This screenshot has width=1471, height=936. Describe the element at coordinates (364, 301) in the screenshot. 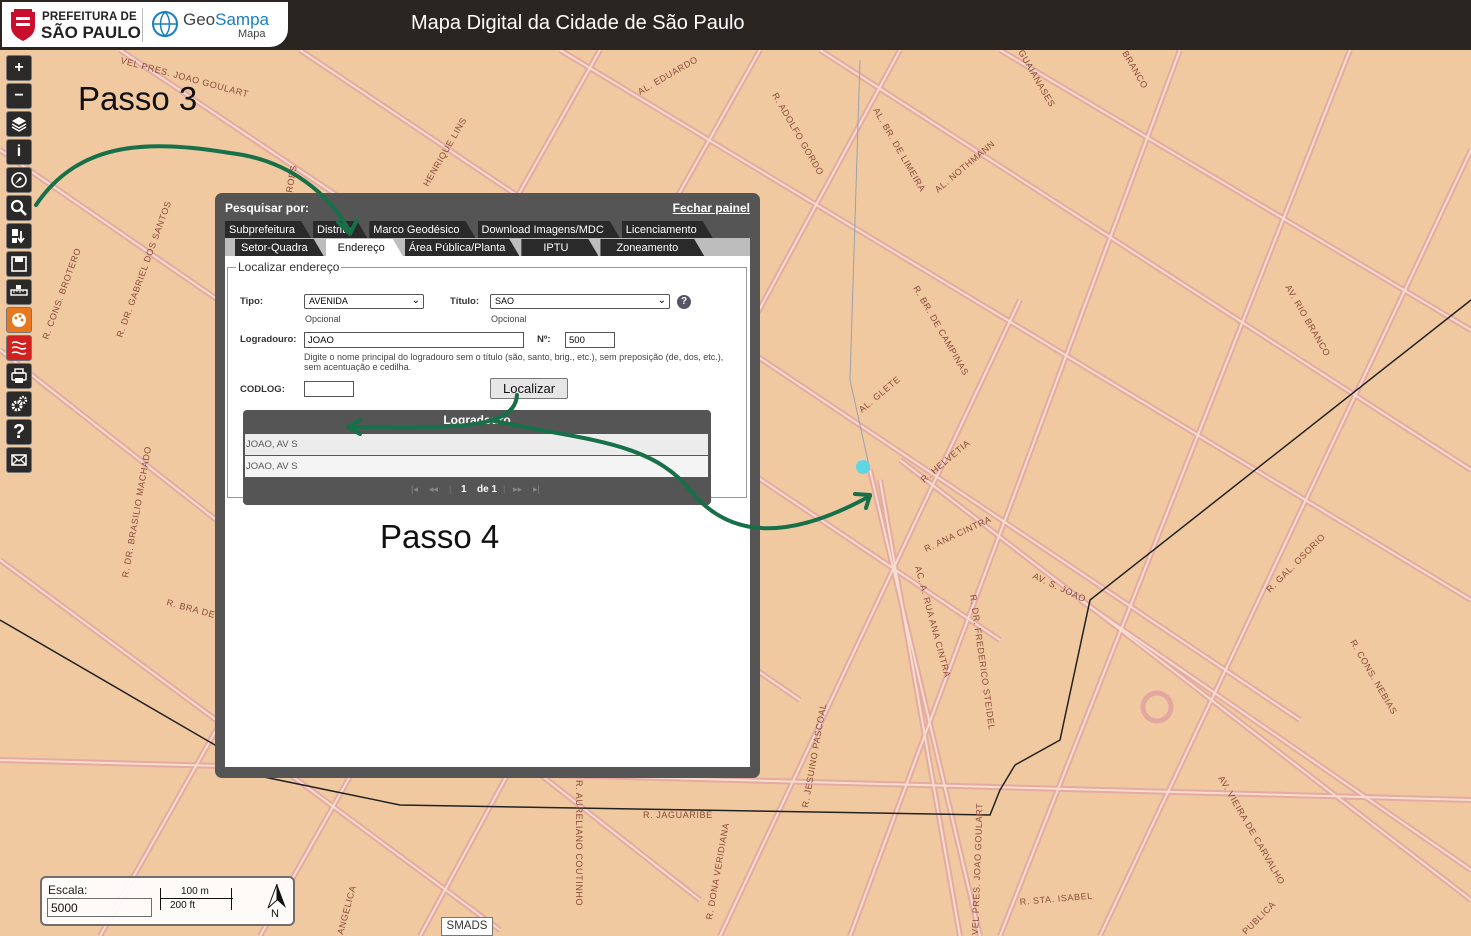

I see `tipo-select: AVENIDA ⌄` at that location.